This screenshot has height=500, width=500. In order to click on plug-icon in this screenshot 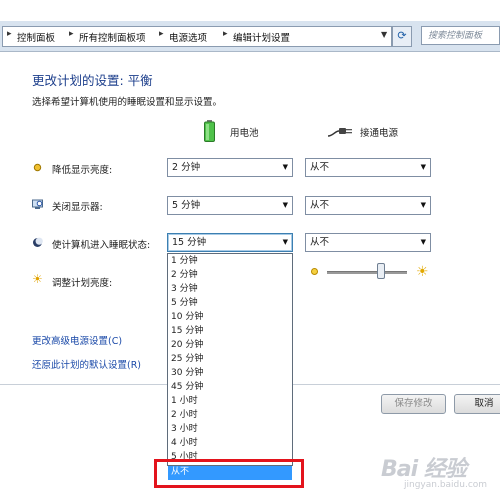, I will do `click(339, 132)`.